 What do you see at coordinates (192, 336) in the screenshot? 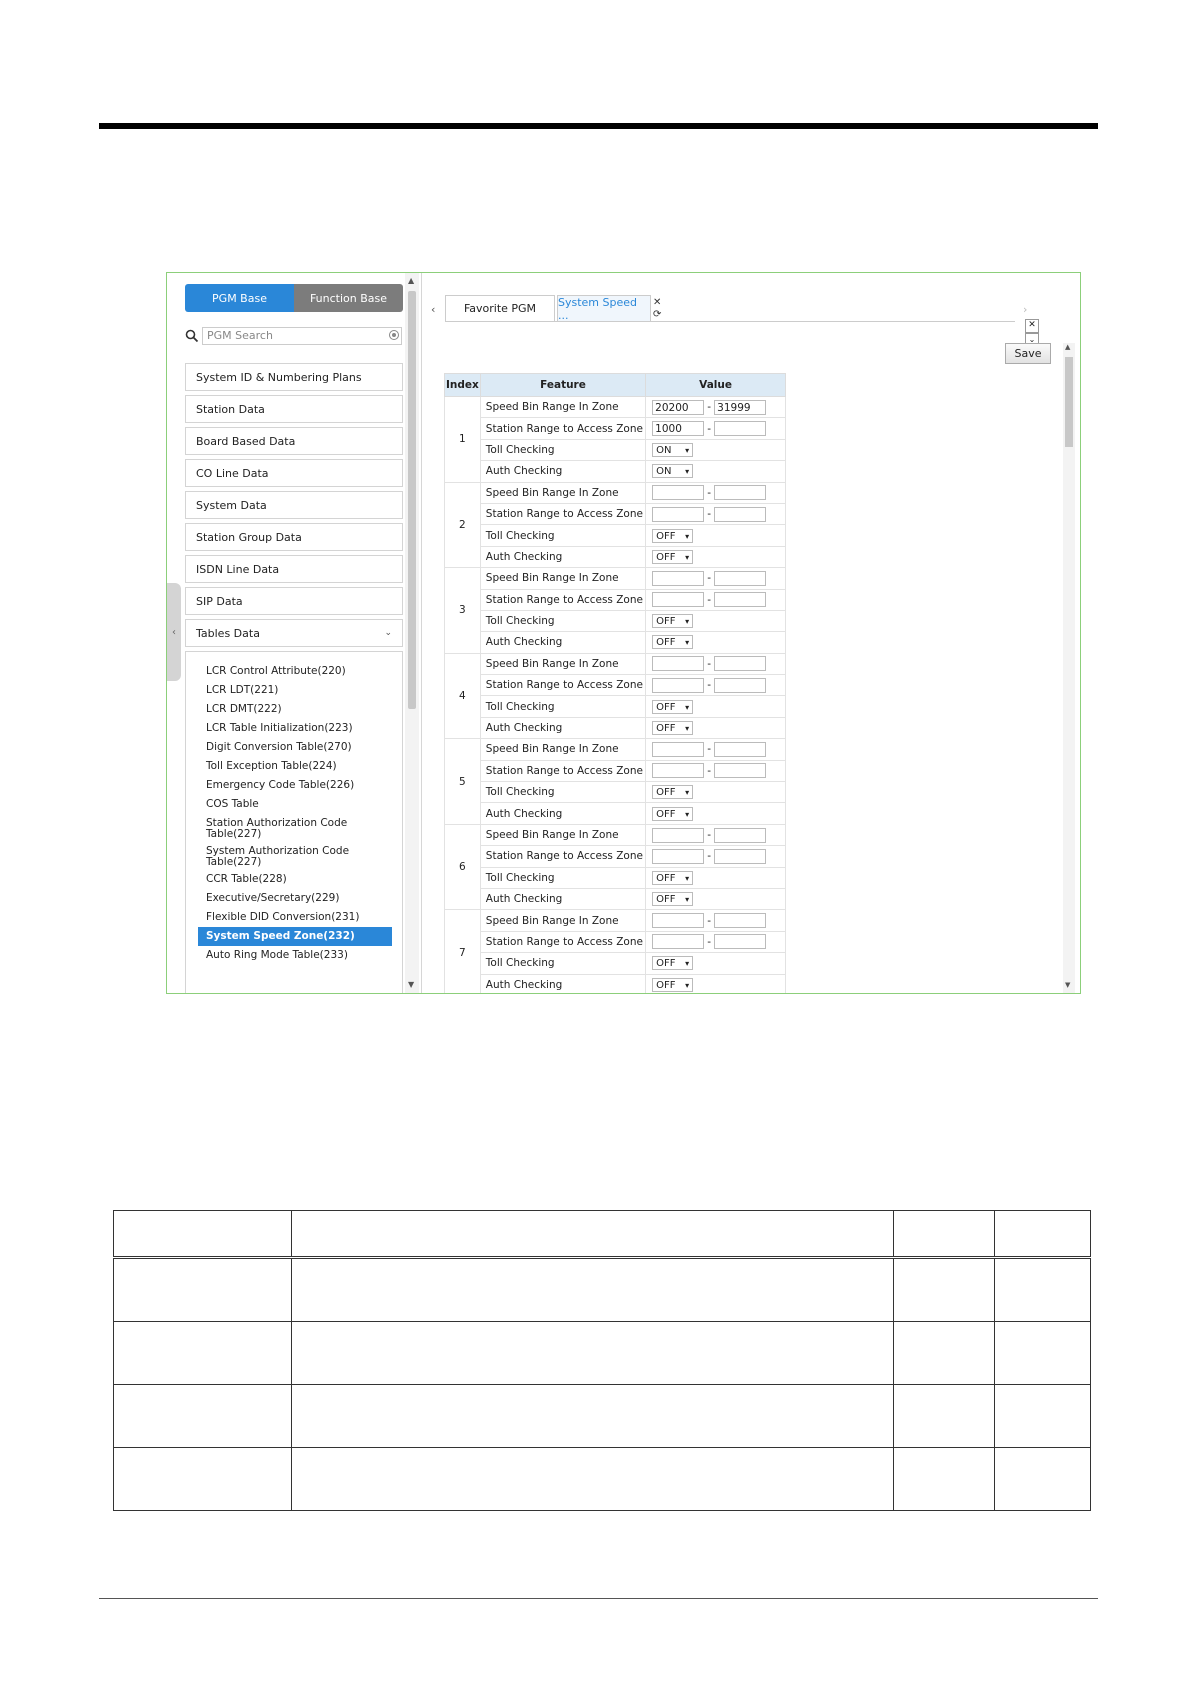
I see `search-icon` at bounding box center [192, 336].